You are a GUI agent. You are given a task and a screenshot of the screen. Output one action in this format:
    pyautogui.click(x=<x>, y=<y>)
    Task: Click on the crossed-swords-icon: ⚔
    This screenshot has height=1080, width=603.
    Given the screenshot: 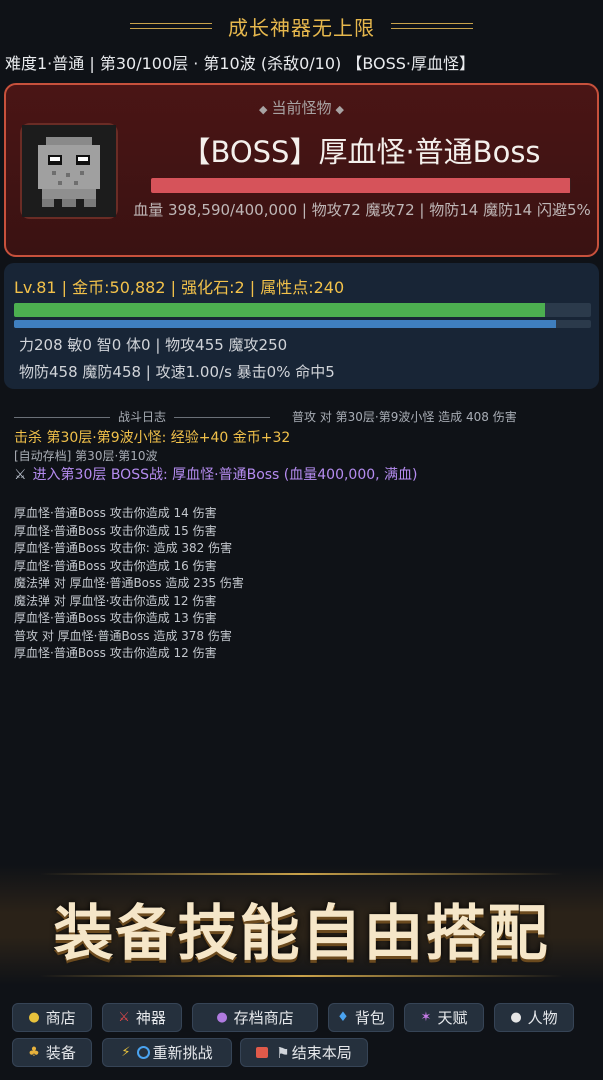 What is the action you would take?
    pyautogui.click(x=20, y=475)
    